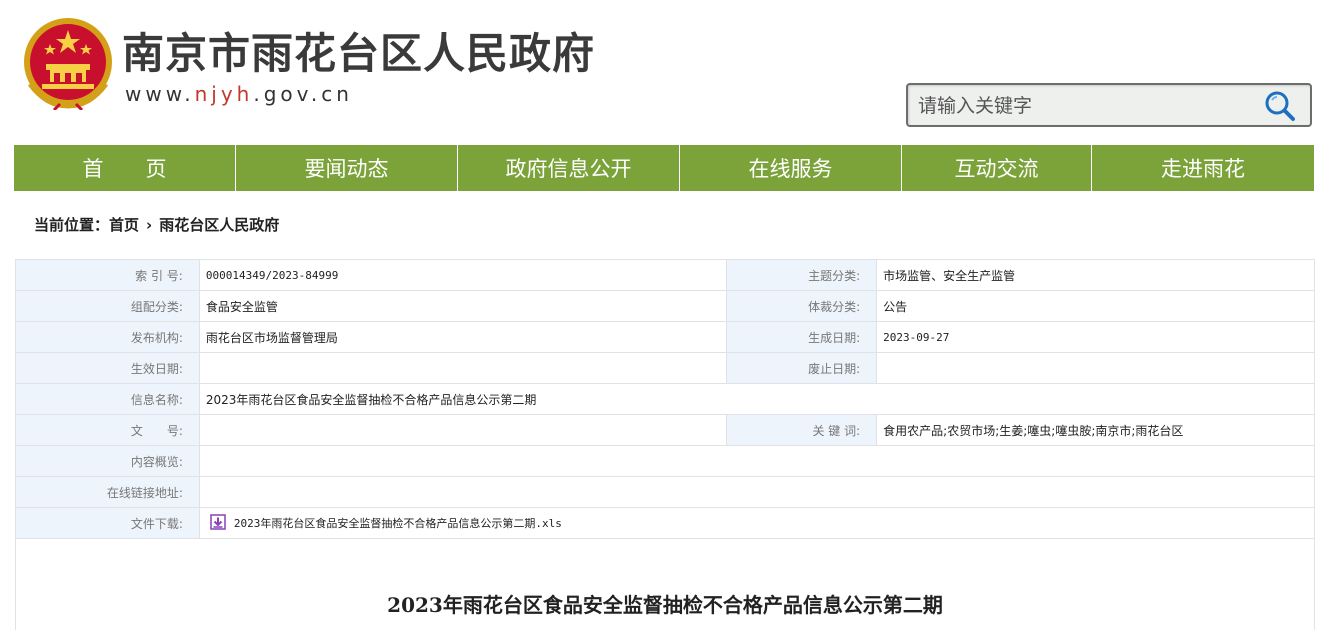 The image size is (1328, 630). Describe the element at coordinates (757, 523) in the screenshot. I see `file-download-cell: 2023年雨花台区食品安全监督抽检不合格产品信息公示第二期.xls` at that location.